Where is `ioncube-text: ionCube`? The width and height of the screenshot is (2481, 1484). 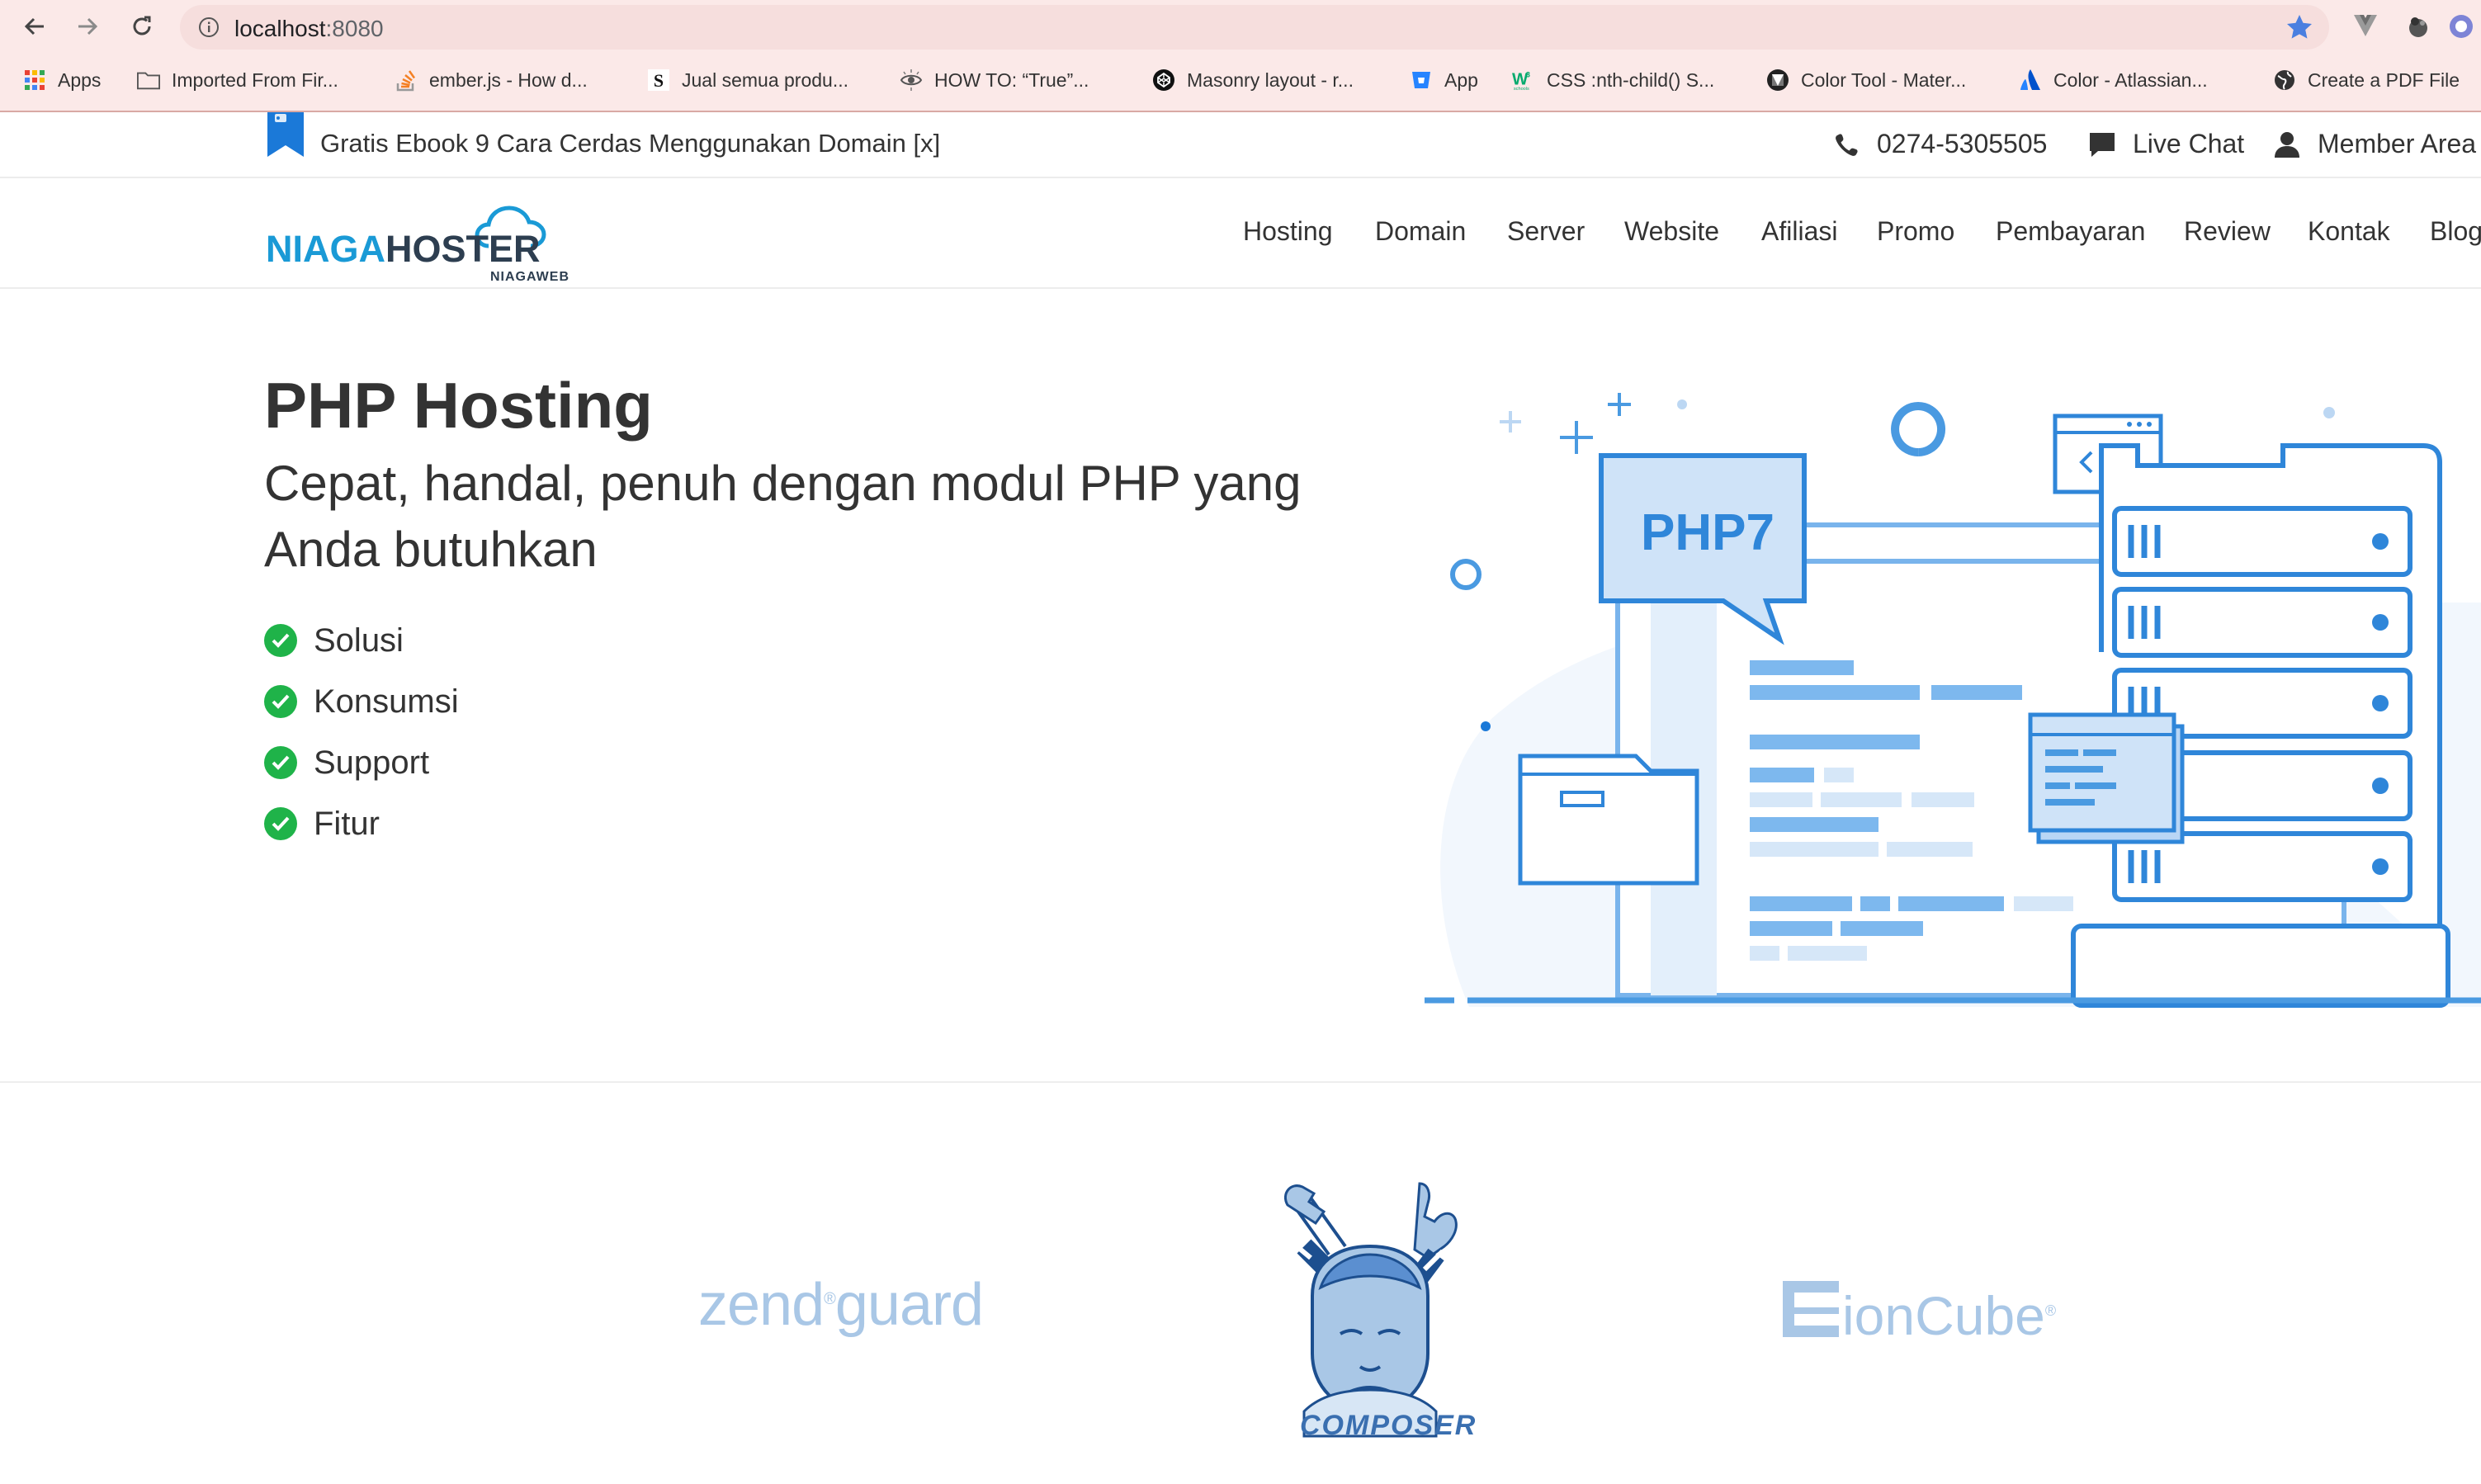 ioncube-text: ionCube is located at coordinates (1943, 1315).